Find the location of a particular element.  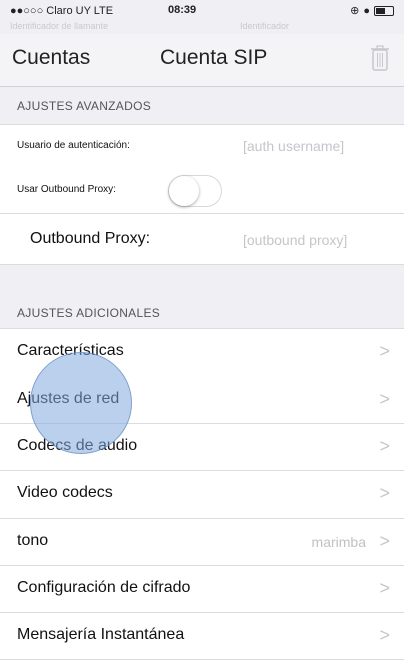

outbound-proxy-row: Outbound Proxy: [outbound proxy] is located at coordinates (202, 239).